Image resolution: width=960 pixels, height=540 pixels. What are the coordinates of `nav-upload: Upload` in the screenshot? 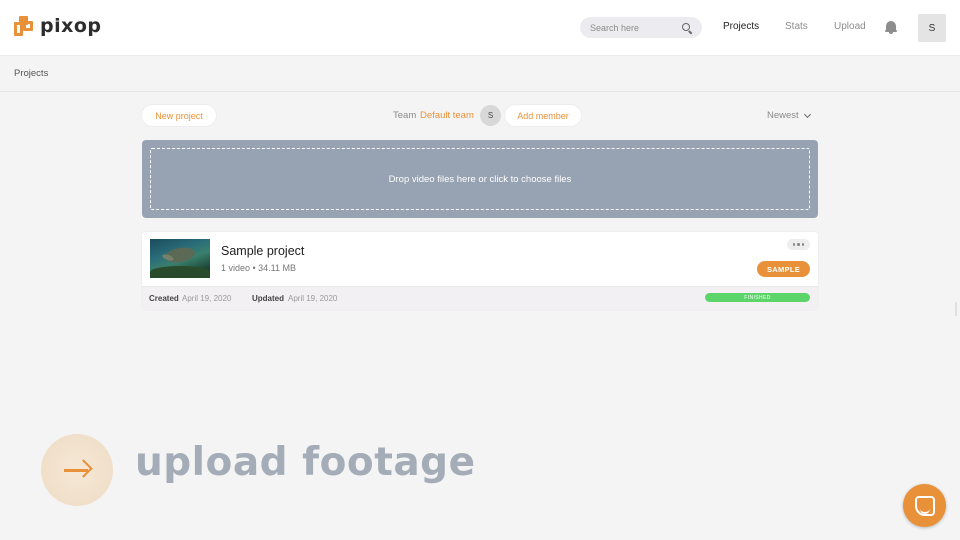 It's located at (850, 26).